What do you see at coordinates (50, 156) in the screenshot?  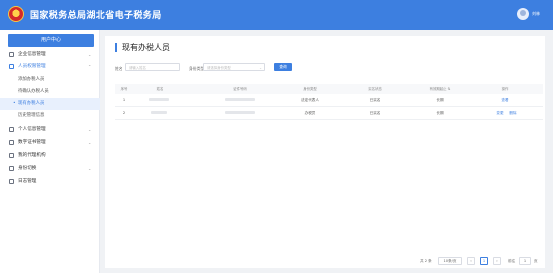 I see `menu-my-agency: 我的代理机构` at bounding box center [50, 156].